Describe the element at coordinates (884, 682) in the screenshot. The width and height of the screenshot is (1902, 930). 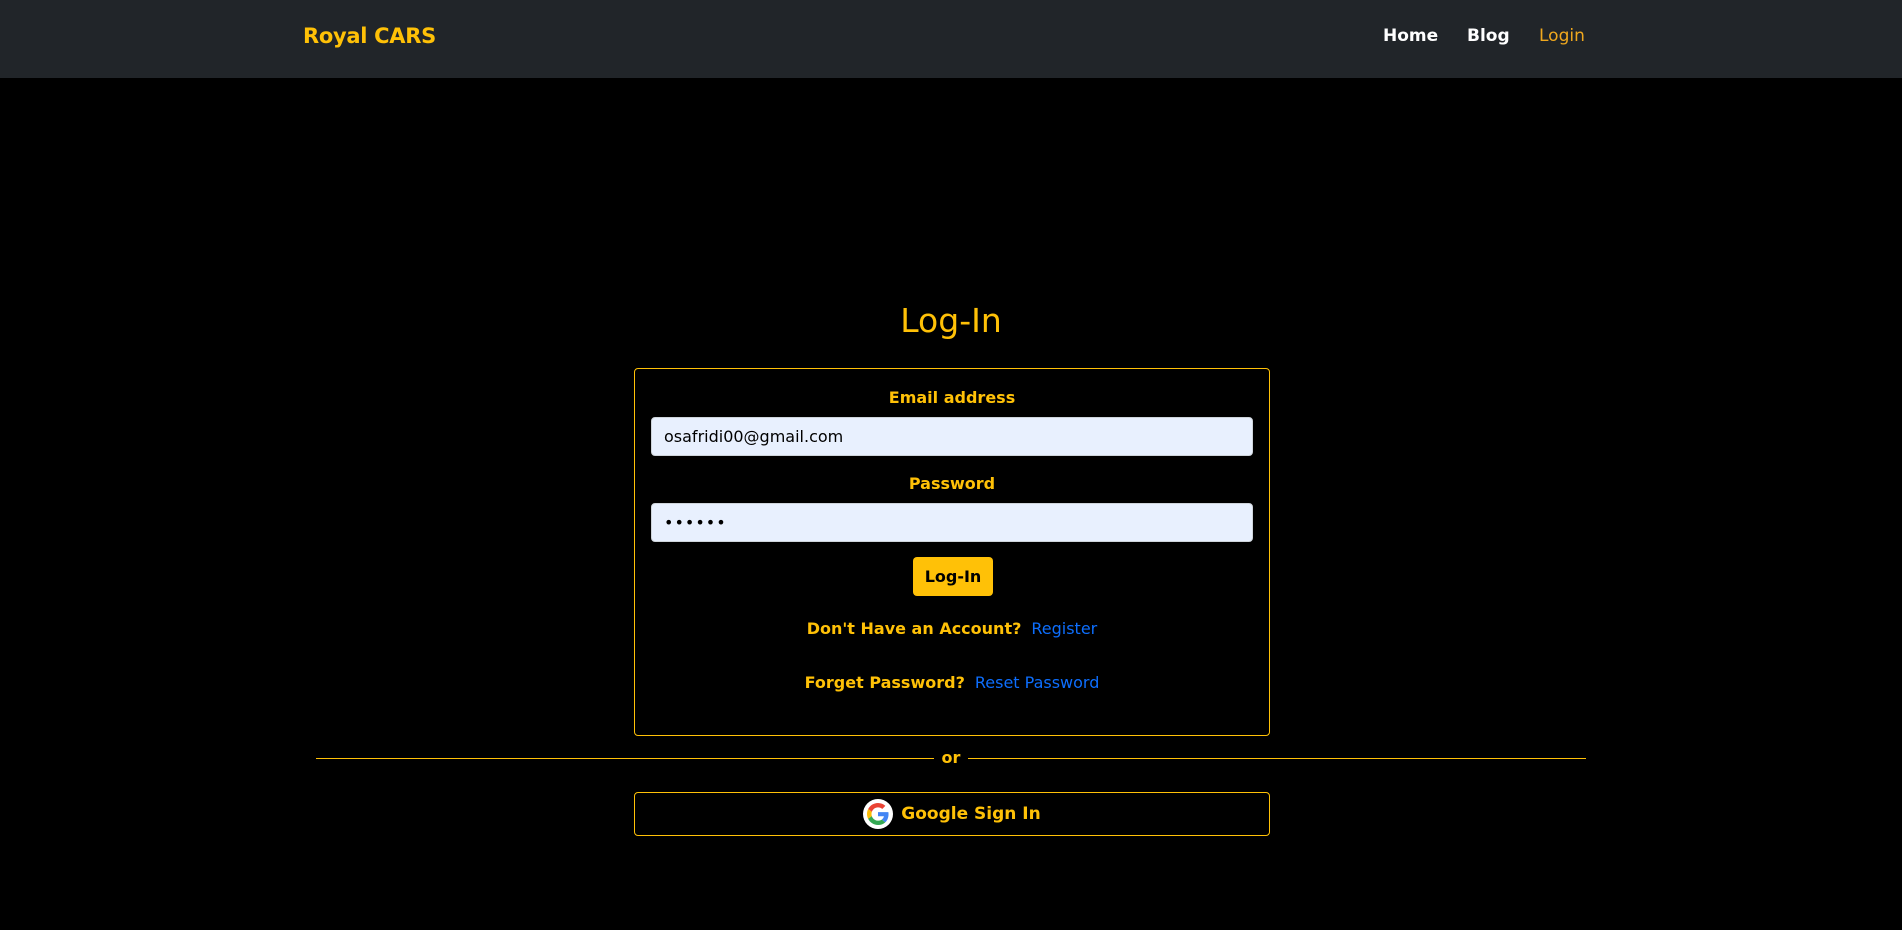
I see `forgot-password-prompt: Forget Password?` at that location.